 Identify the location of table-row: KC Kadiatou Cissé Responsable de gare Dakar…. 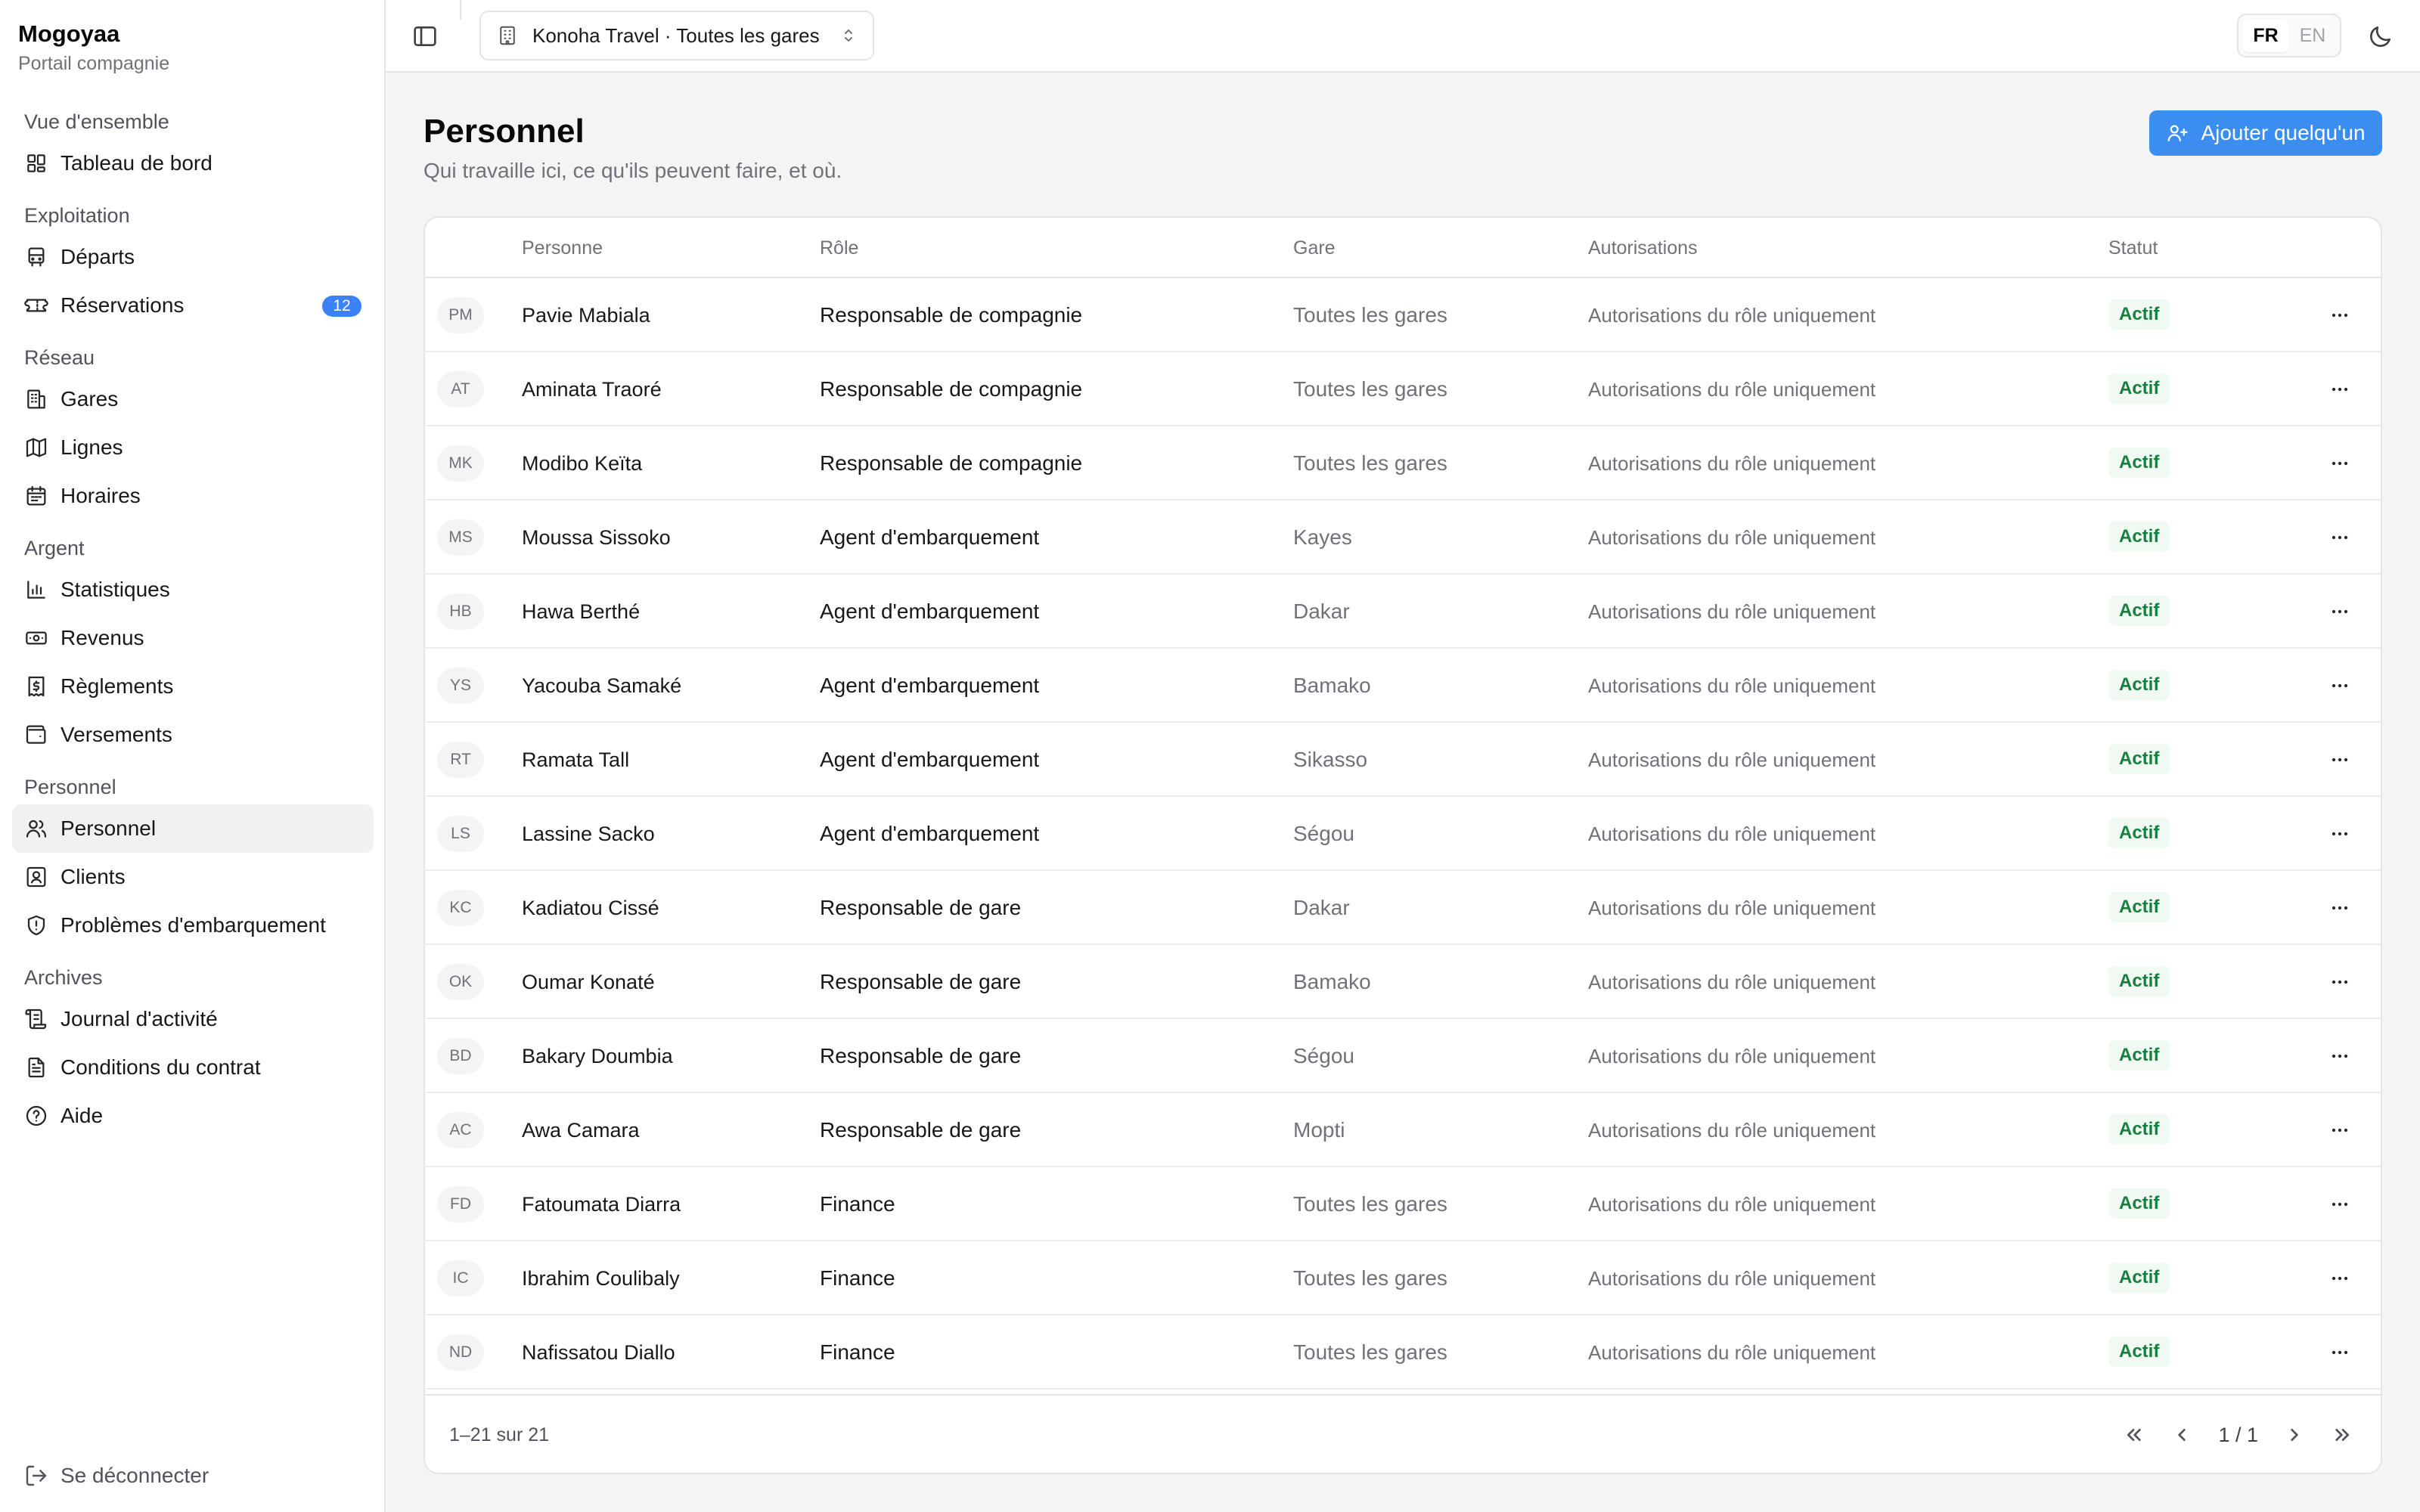
(1403, 908).